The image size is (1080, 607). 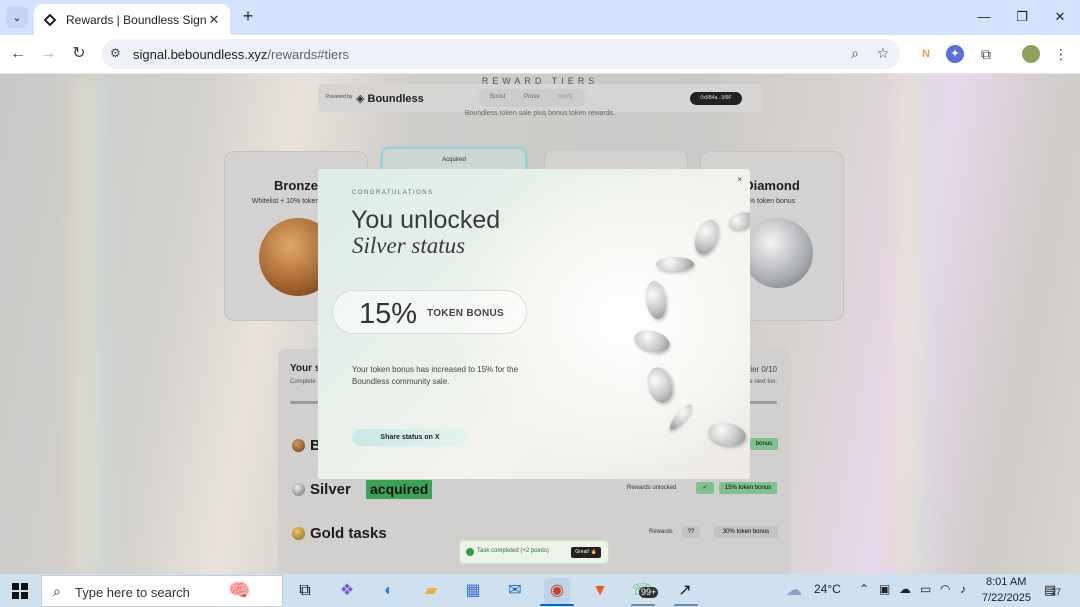 I want to click on notifications-icon: ▤ 27, so click(x=1052, y=590).